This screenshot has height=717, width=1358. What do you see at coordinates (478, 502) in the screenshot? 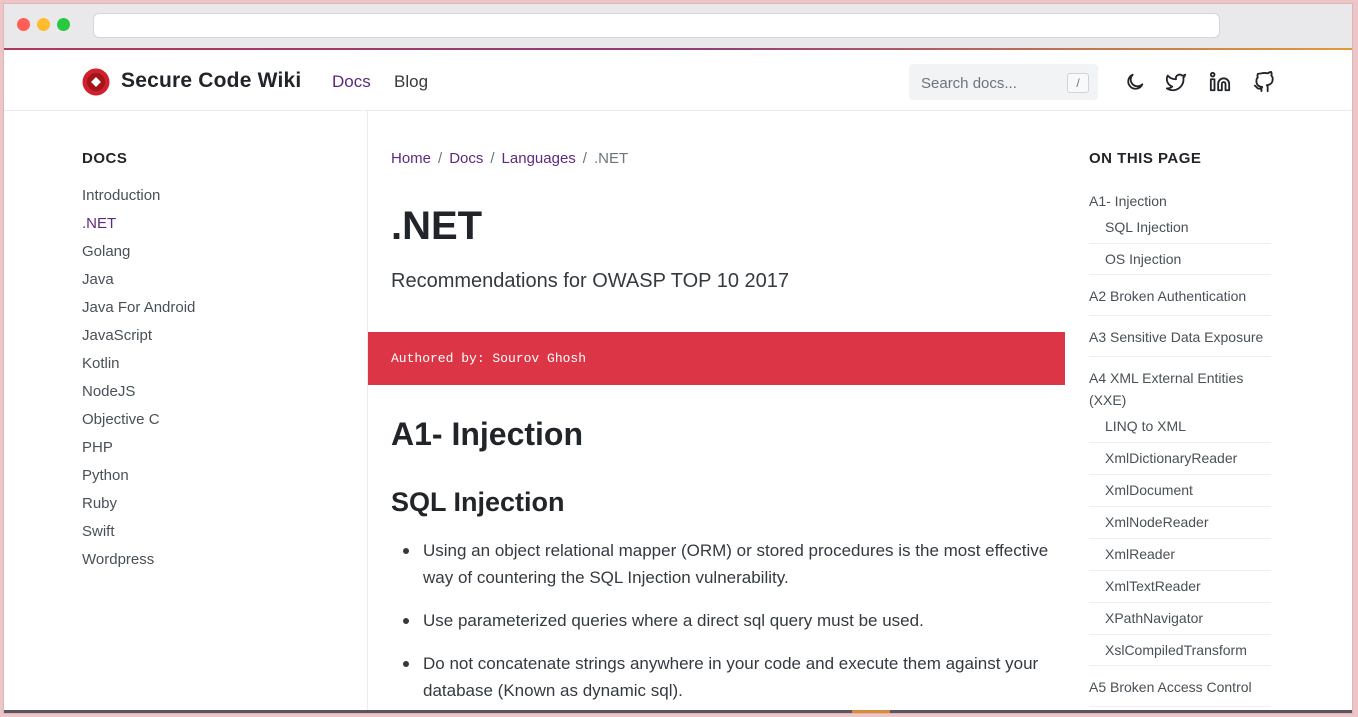
I see `subsection-heading-sql-injection: SQL Injection` at bounding box center [478, 502].